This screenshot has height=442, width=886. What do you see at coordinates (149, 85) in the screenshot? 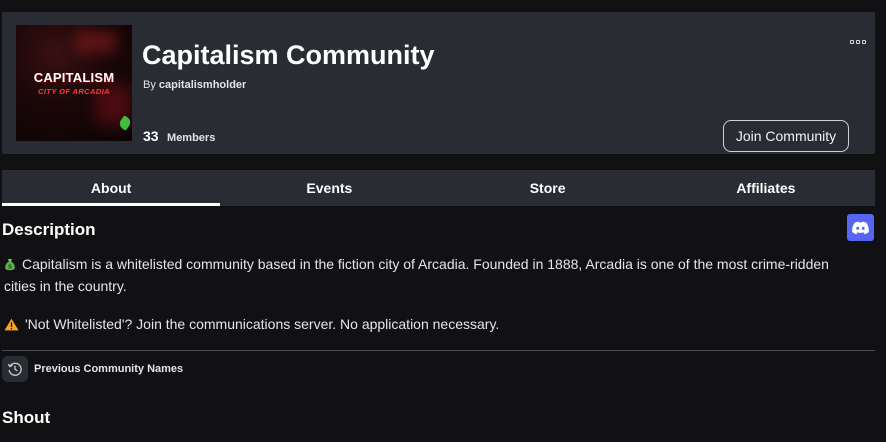
I see `by-prefix: By` at bounding box center [149, 85].